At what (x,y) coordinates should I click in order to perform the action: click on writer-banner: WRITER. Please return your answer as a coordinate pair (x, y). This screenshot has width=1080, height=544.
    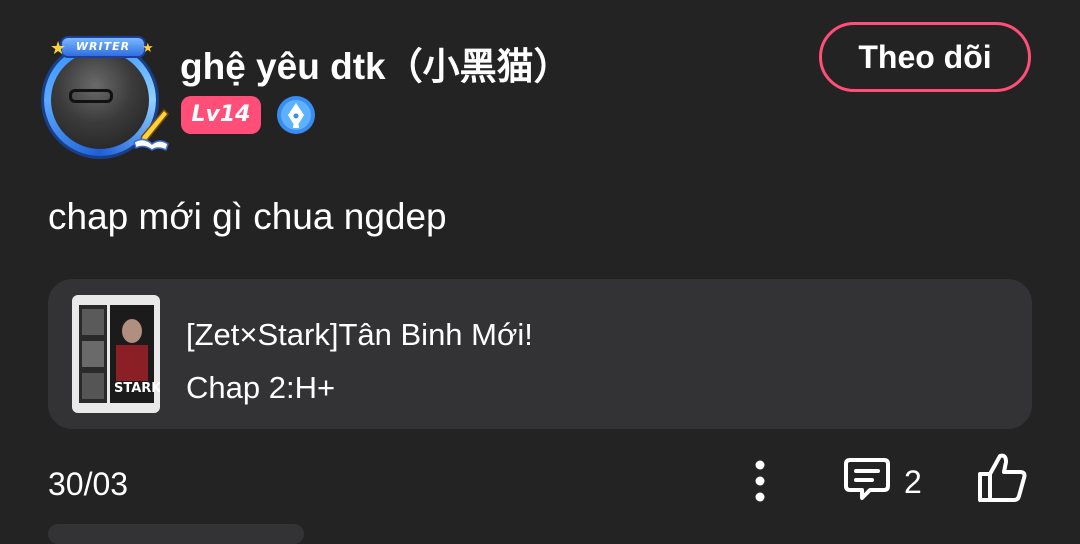
    Looking at the image, I should click on (103, 47).